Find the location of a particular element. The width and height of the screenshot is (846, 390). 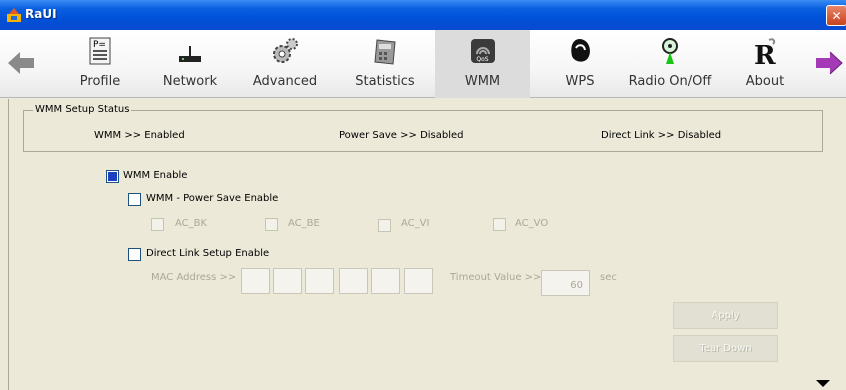

ac-vo-label: AC_VO is located at coordinates (532, 223).